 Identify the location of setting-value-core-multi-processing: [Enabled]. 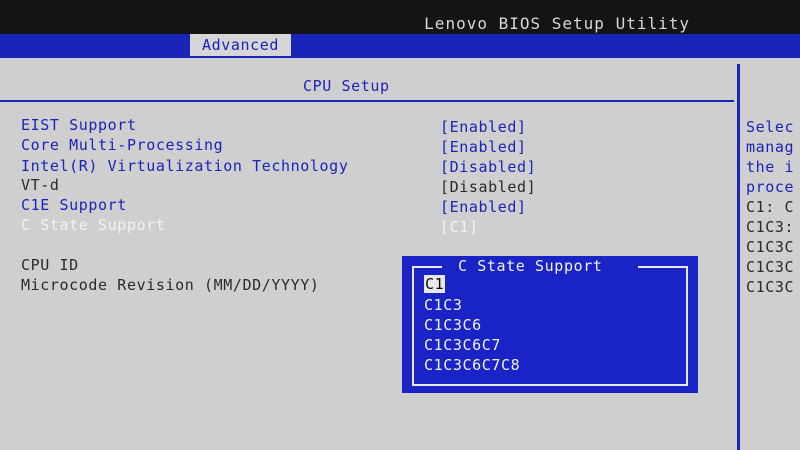
(483, 147).